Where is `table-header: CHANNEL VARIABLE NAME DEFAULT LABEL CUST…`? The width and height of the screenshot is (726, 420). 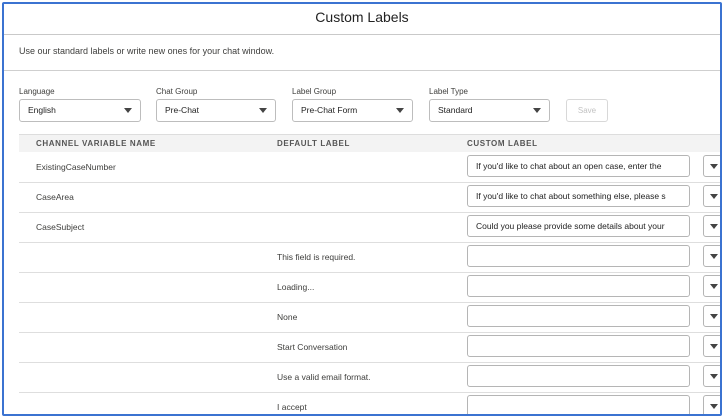
table-header: CHANNEL VARIABLE NAME DEFAULT LABEL CUST… is located at coordinates (369, 143).